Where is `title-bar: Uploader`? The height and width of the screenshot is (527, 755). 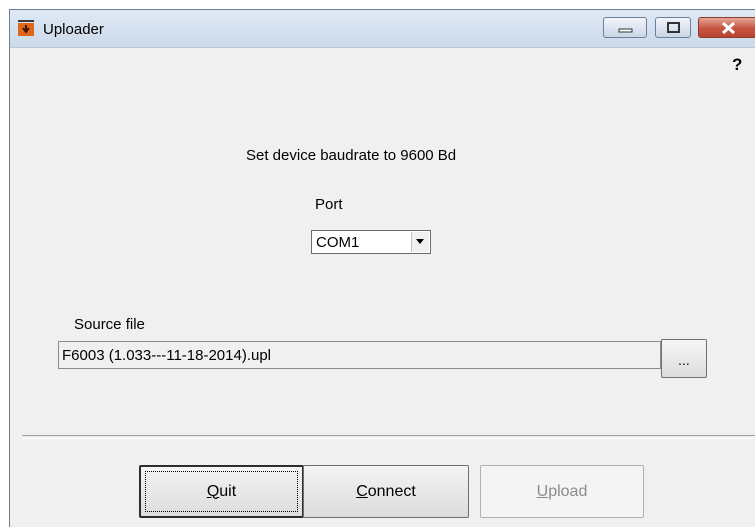 title-bar: Uploader is located at coordinates (382, 29).